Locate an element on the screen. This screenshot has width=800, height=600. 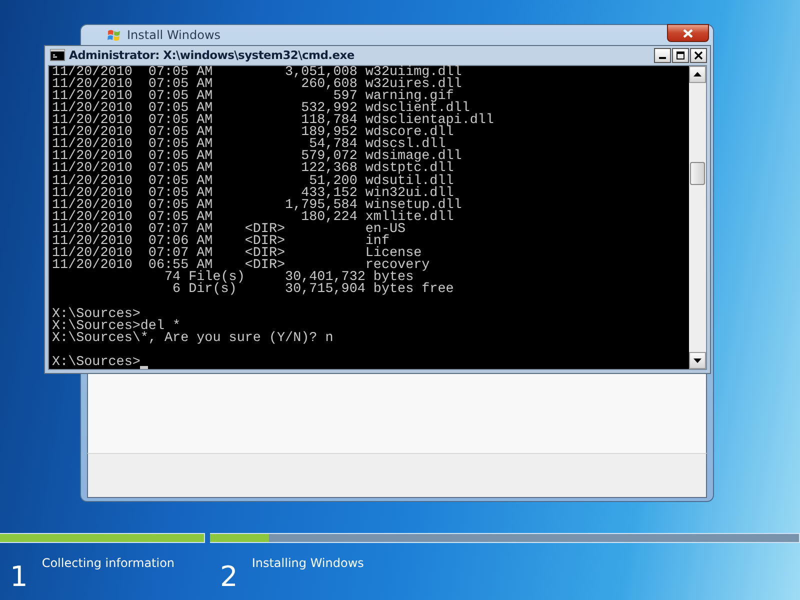
windows-logo-icon is located at coordinates (114, 35).